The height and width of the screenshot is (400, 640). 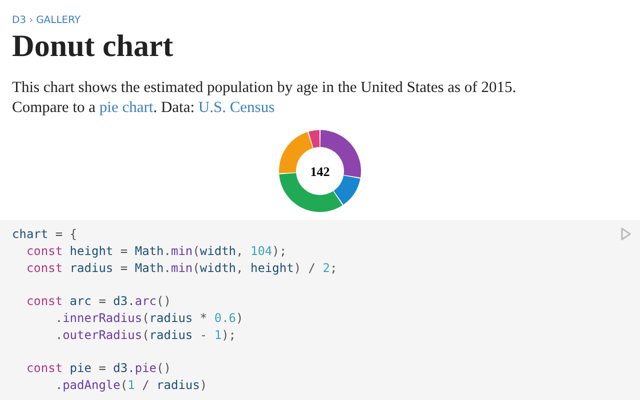 What do you see at coordinates (236, 107) in the screenshot?
I see `text-link: U.S. Census` at bounding box center [236, 107].